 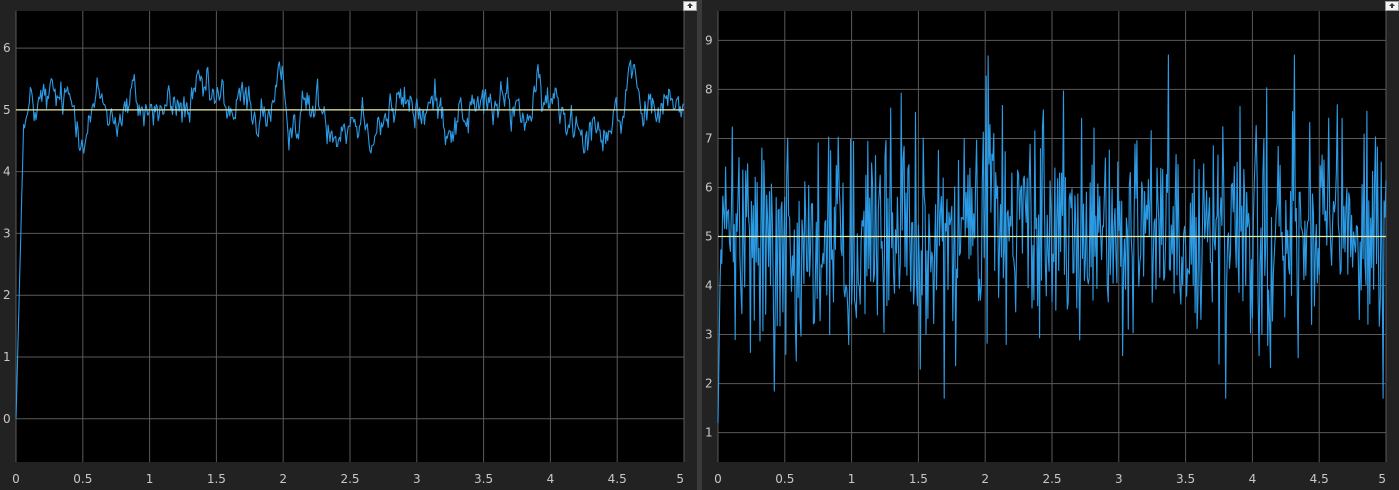 What do you see at coordinates (709, 40) in the screenshot?
I see `y-tick-label: 9` at bounding box center [709, 40].